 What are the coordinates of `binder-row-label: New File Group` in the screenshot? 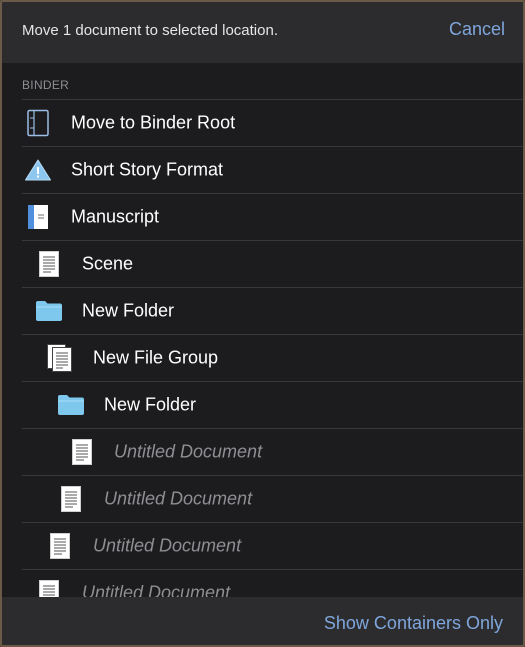 It's located at (156, 357).